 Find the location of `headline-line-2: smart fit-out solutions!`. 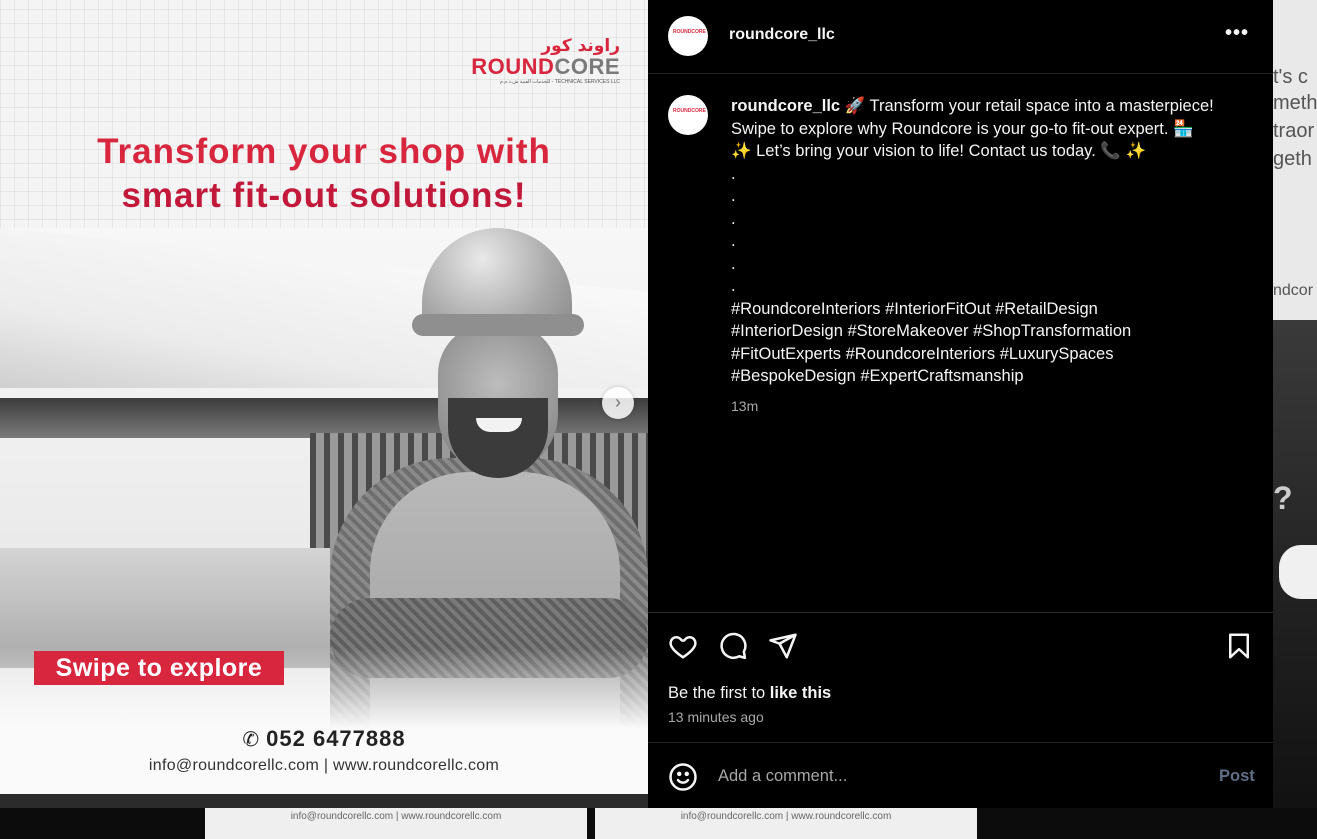

headline-line-2: smart fit-out solutions! is located at coordinates (324, 195).